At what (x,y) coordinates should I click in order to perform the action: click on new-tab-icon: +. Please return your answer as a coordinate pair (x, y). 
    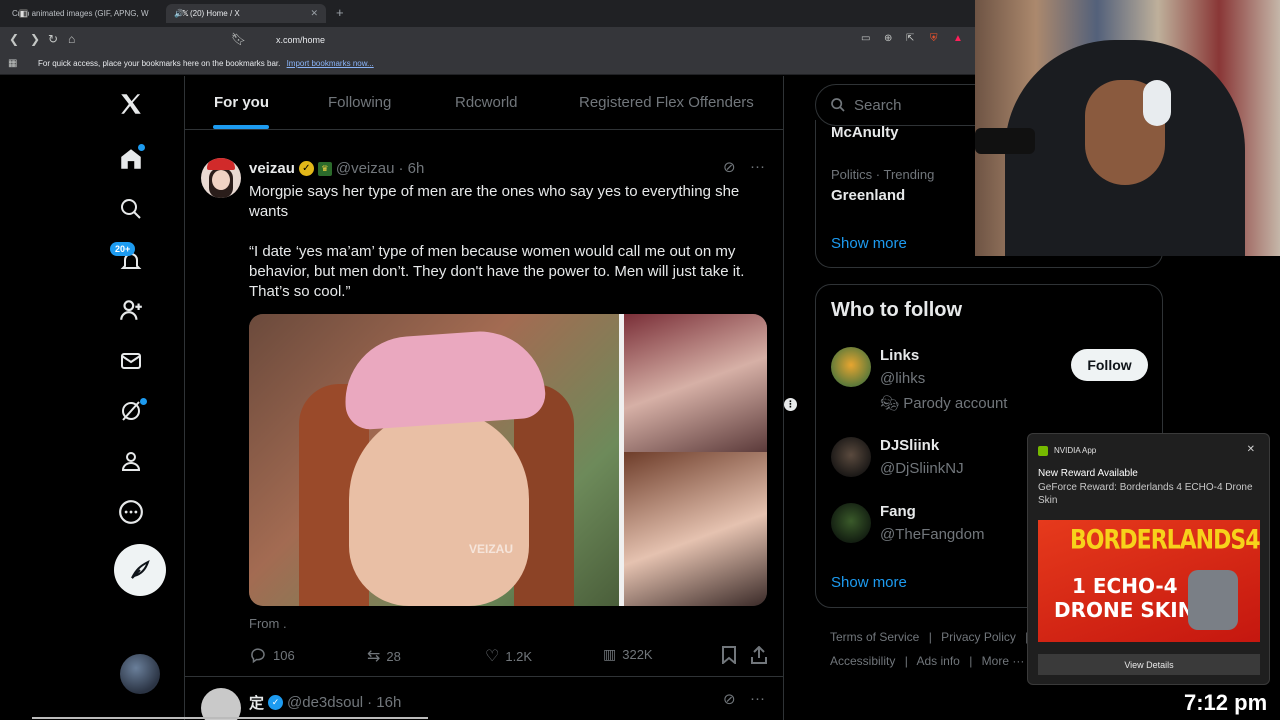
    Looking at the image, I should click on (340, 12).